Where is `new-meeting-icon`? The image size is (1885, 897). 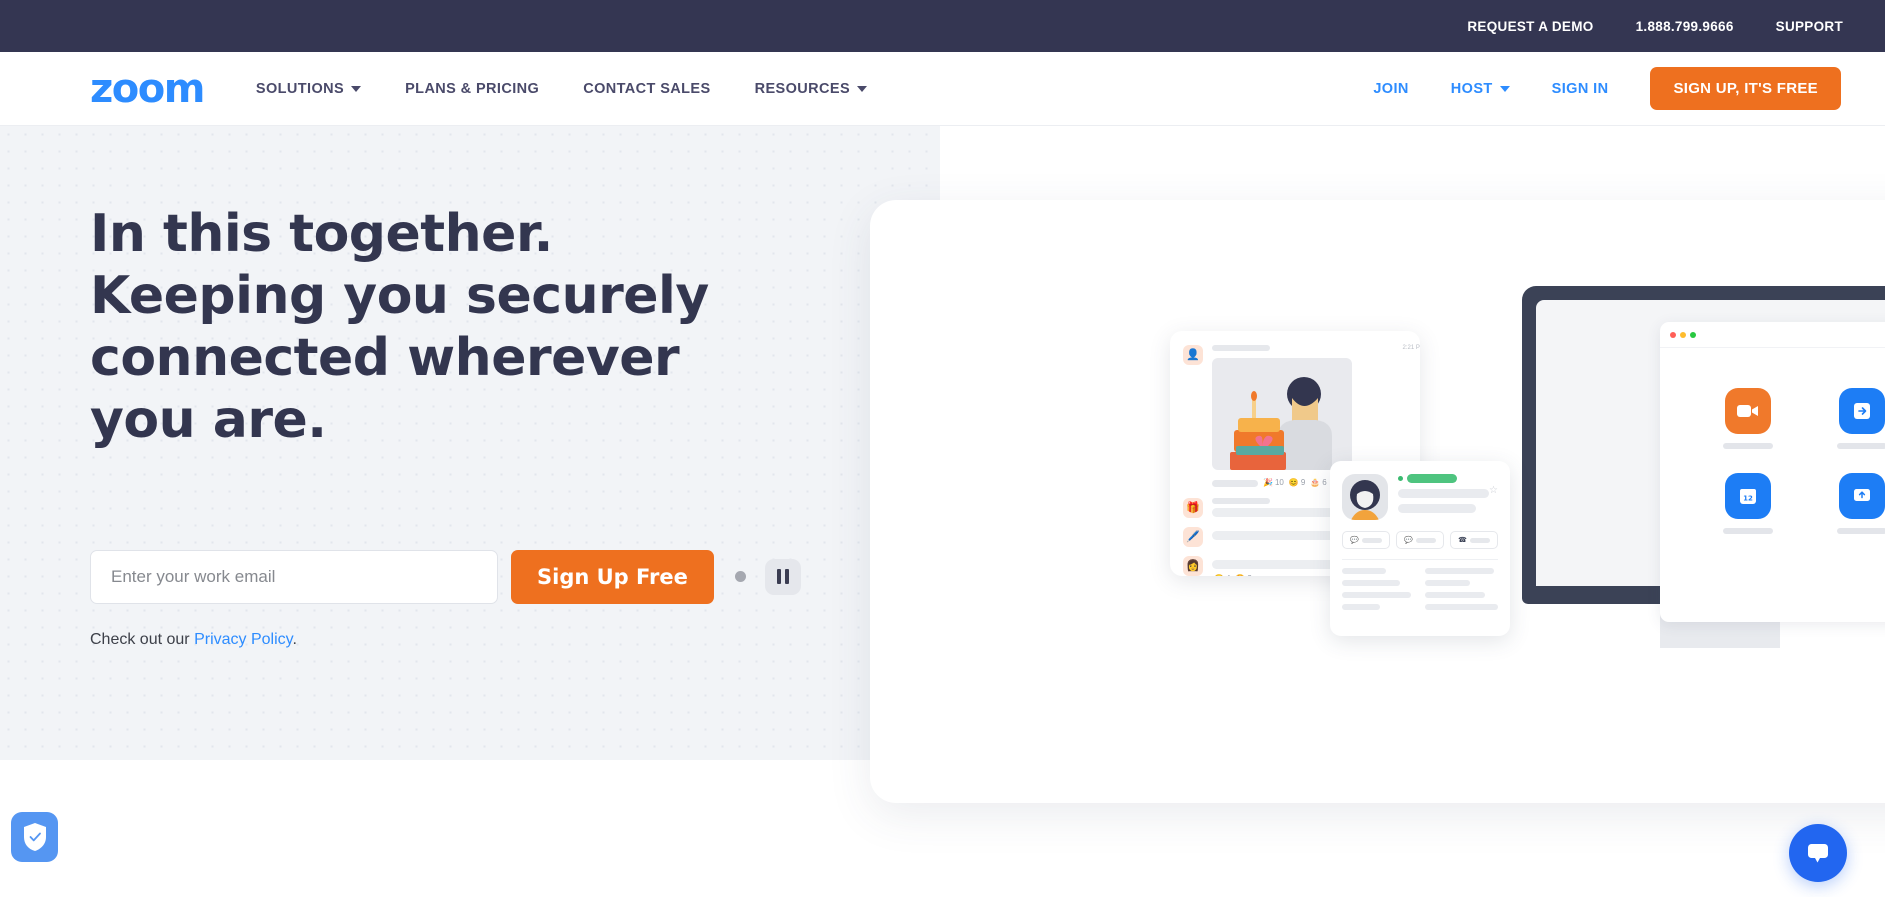 new-meeting-icon is located at coordinates (1748, 411).